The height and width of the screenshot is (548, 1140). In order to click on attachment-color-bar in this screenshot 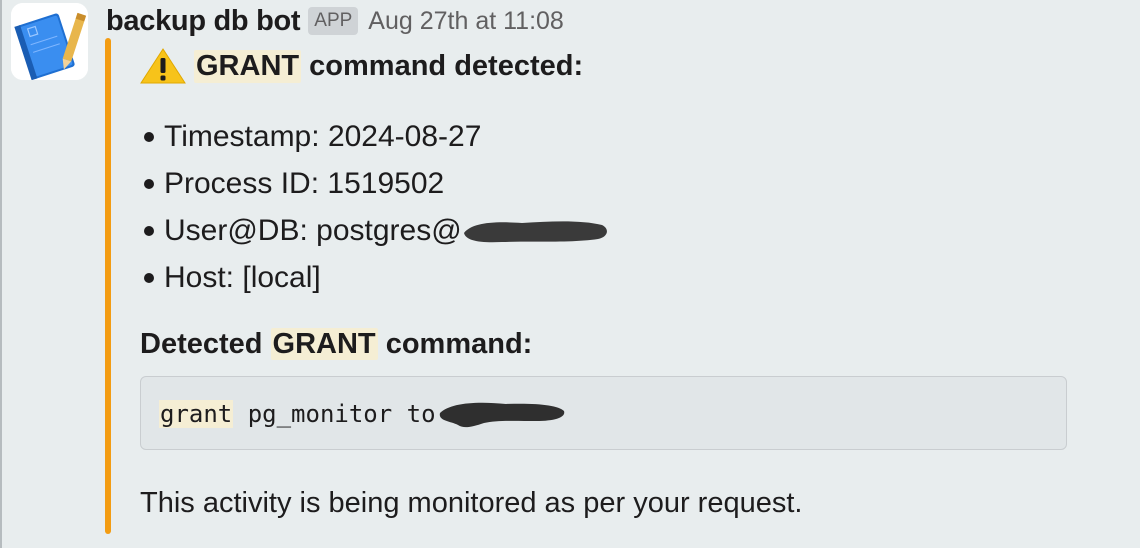, I will do `click(108, 286)`.